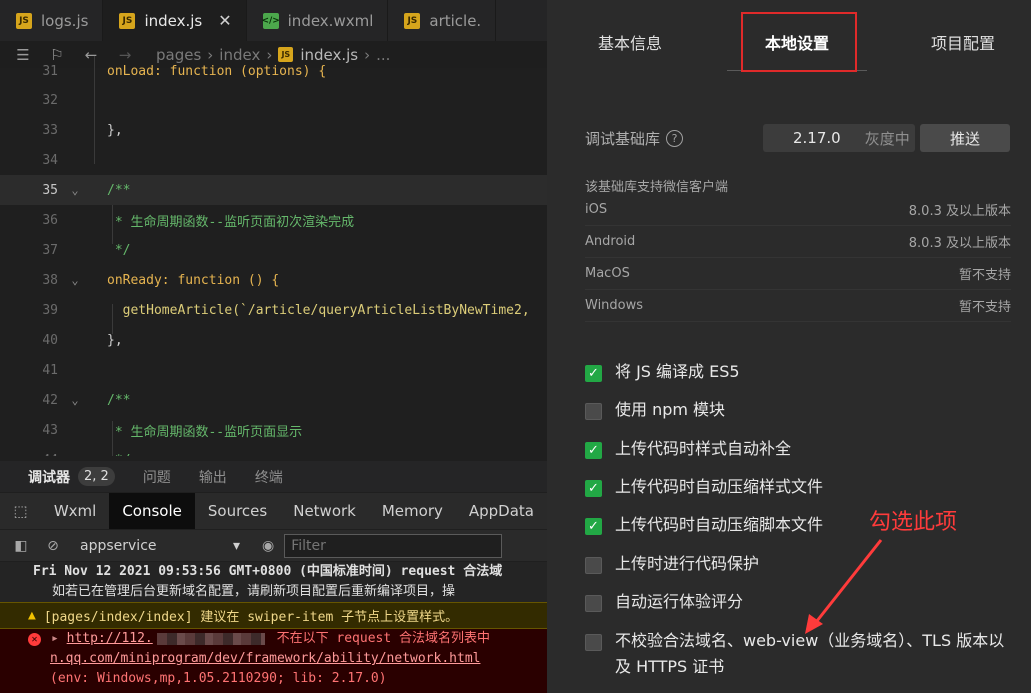 The image size is (1031, 693). Describe the element at coordinates (50, 310) in the screenshot. I see `line-number: 39` at that location.